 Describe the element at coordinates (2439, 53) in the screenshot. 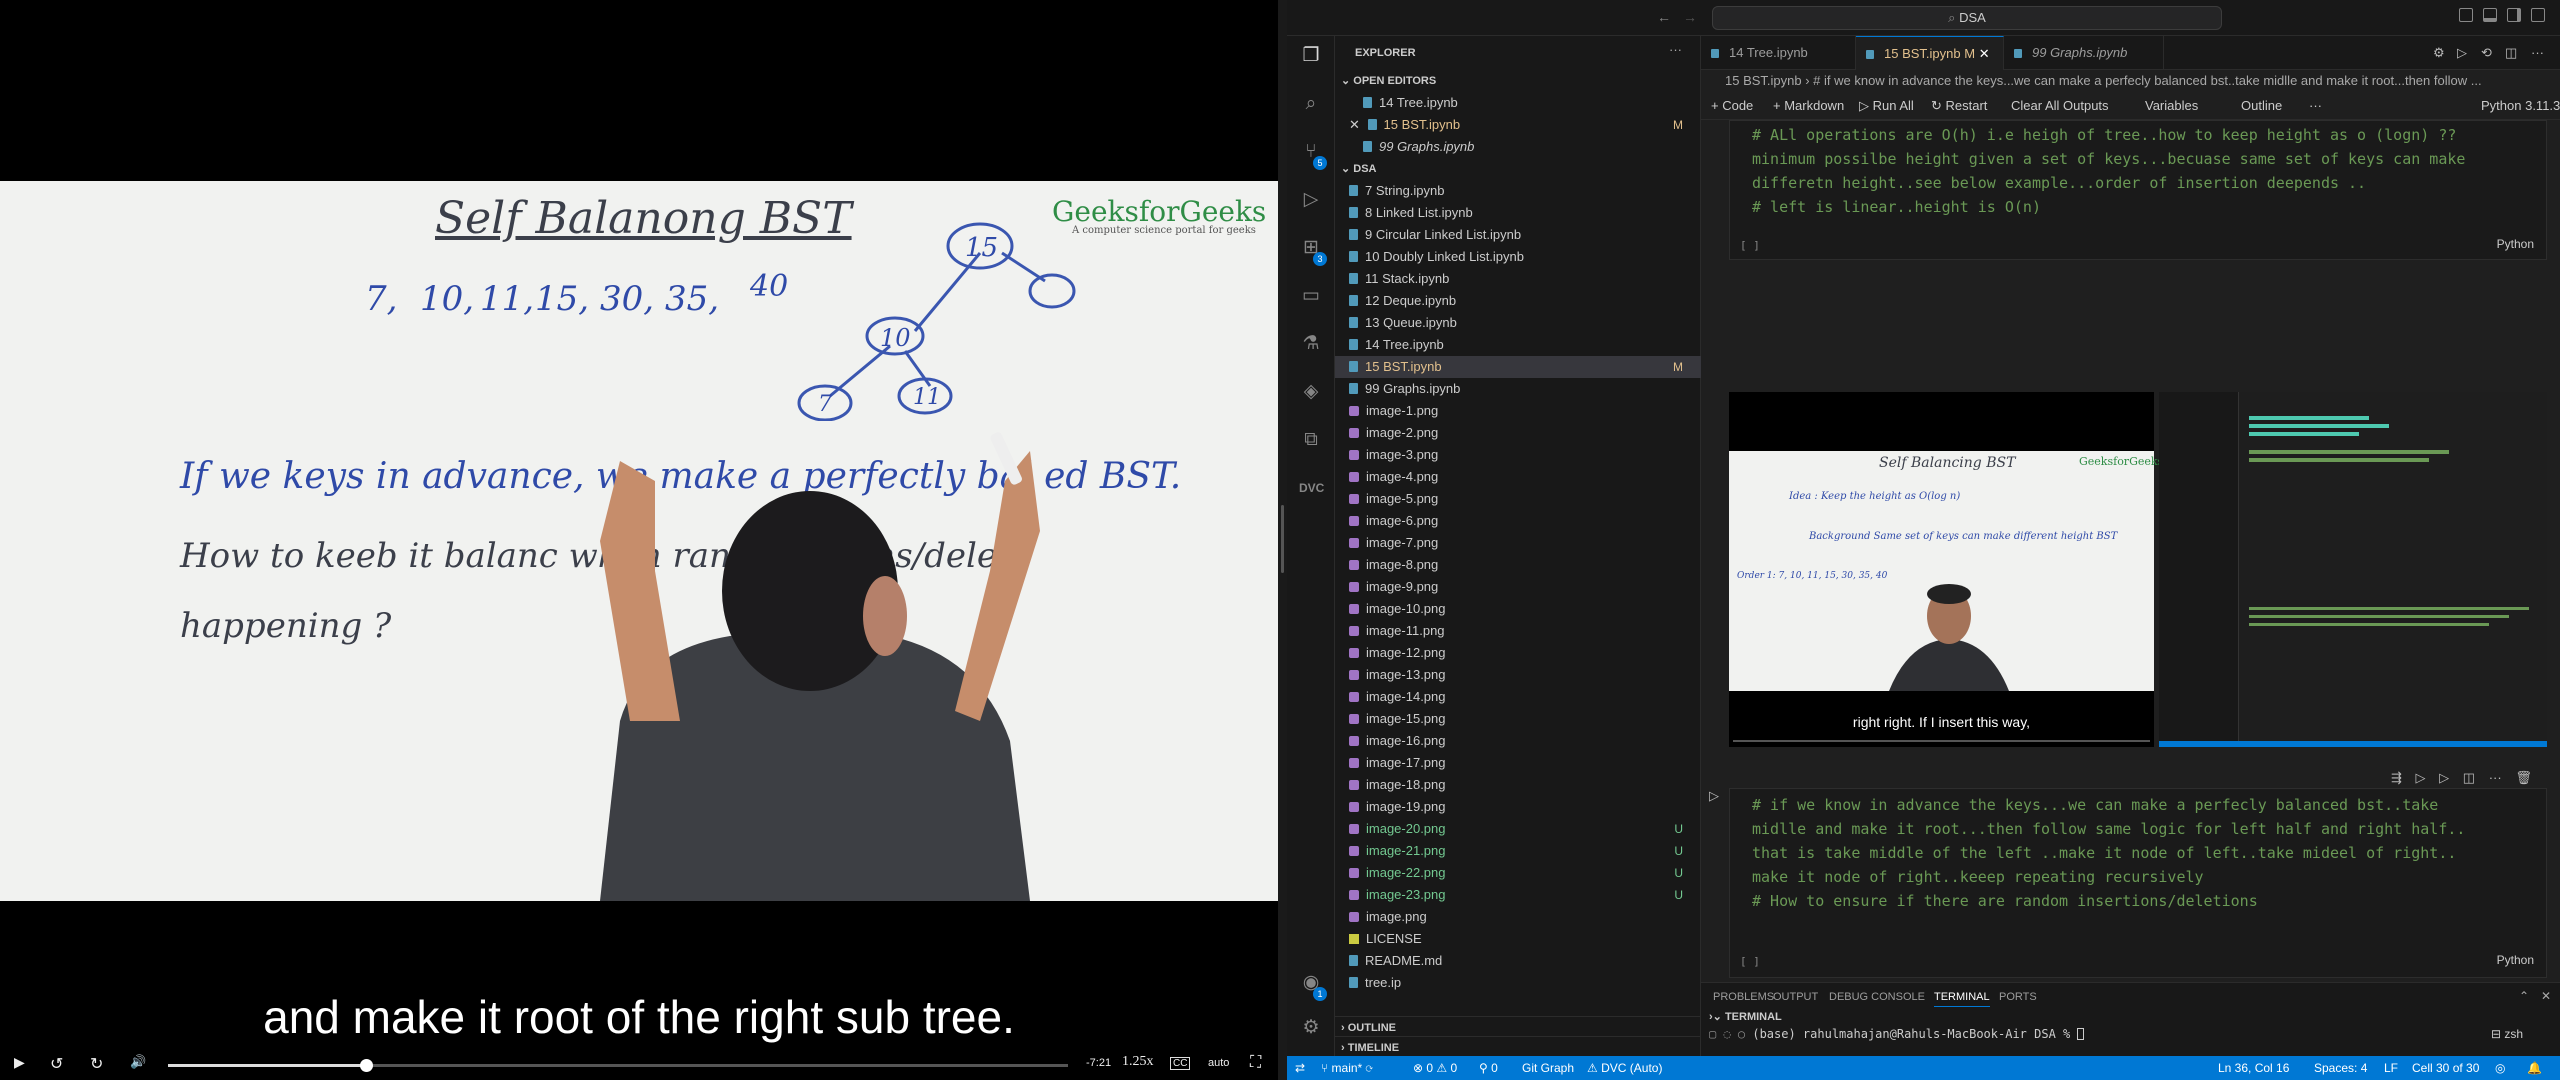

I see `gear-icon: ⚙` at that location.